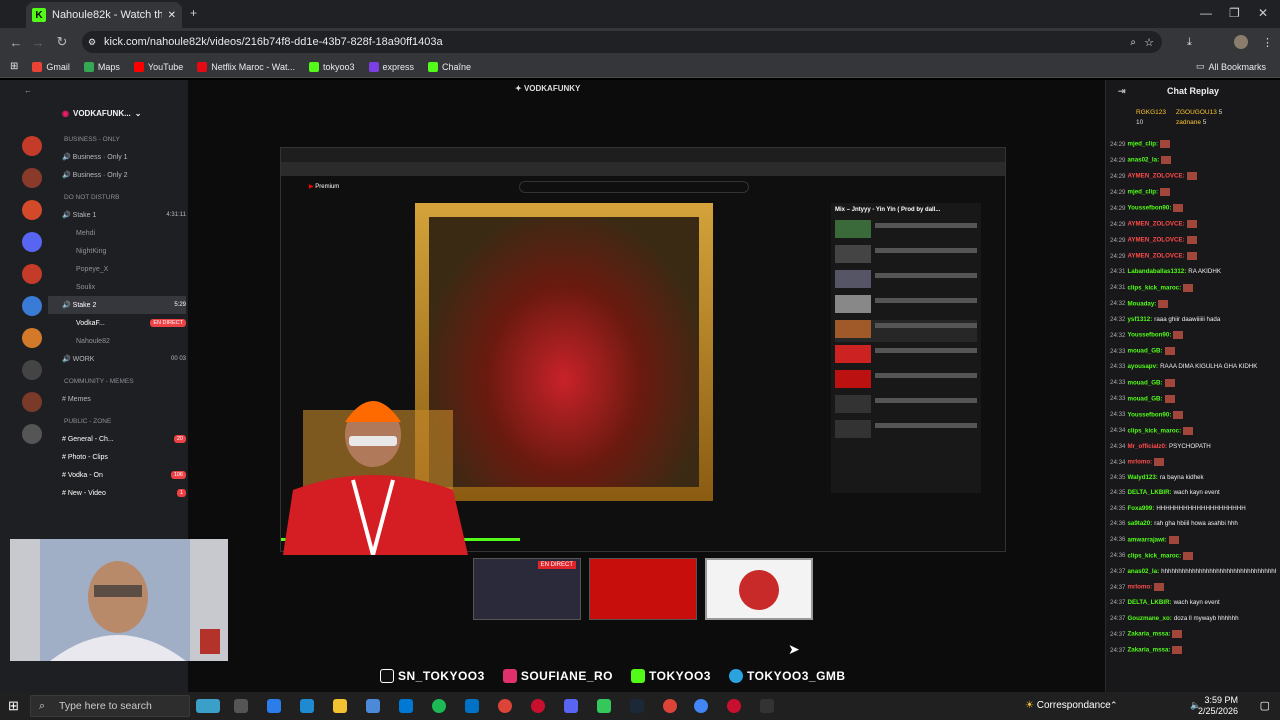 The image size is (1280, 720). I want to click on menu-icon: ⋮, so click(1267, 42).